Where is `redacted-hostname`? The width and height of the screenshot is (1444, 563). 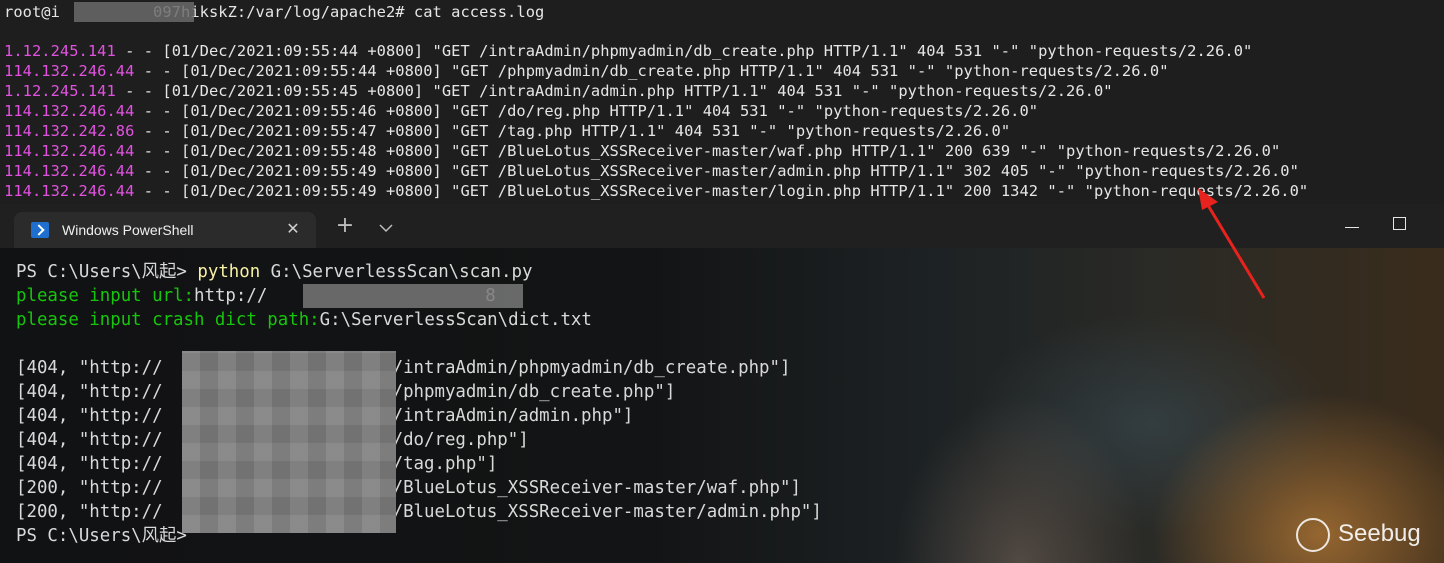 redacted-hostname is located at coordinates (134, 12).